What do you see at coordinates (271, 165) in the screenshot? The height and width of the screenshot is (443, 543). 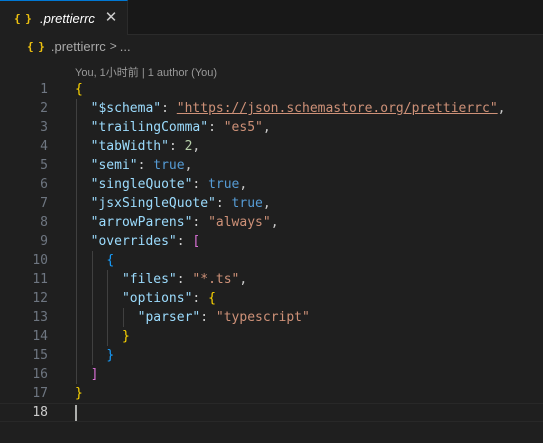 I see `code-line: 5 "semi": true,` at bounding box center [271, 165].